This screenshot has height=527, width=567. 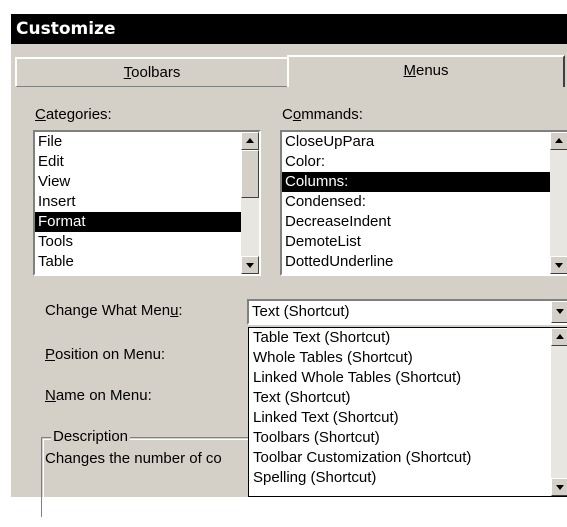 What do you see at coordinates (147, 182) in the screenshot?
I see `list-item: View` at bounding box center [147, 182].